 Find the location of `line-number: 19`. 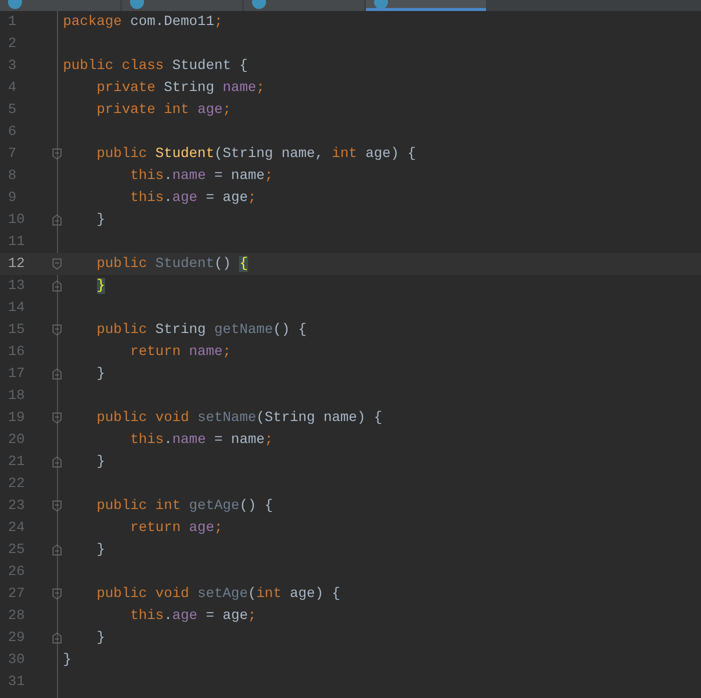

line-number: 19 is located at coordinates (16, 418).